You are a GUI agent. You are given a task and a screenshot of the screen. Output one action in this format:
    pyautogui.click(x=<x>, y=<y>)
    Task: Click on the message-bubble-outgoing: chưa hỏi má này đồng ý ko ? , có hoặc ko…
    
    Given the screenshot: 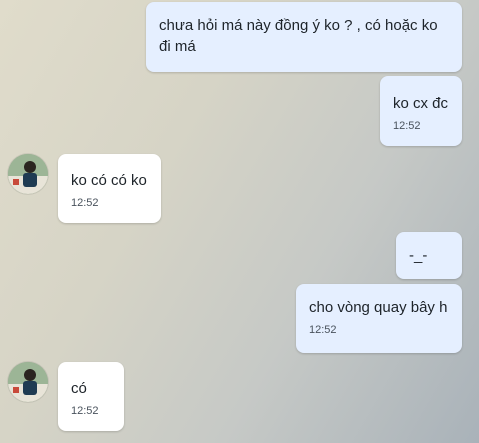 What is the action you would take?
    pyautogui.click(x=304, y=37)
    